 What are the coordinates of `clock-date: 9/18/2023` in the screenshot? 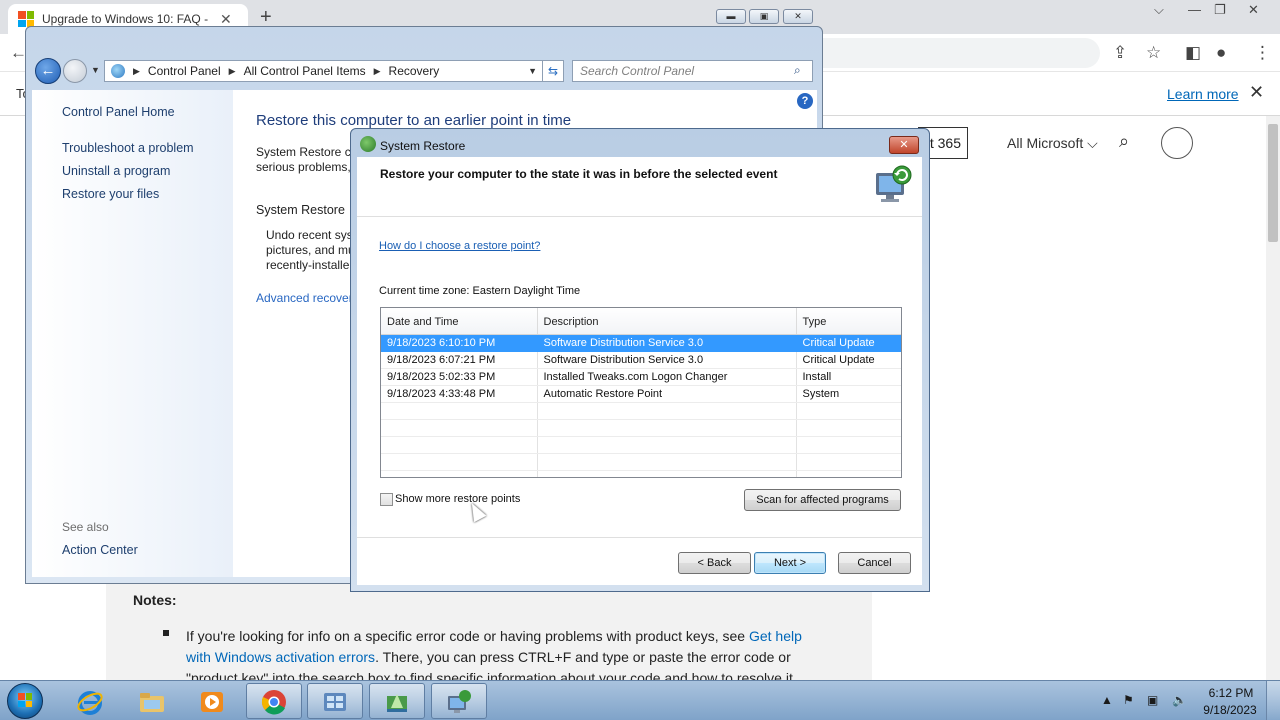 It's located at (1230, 710).